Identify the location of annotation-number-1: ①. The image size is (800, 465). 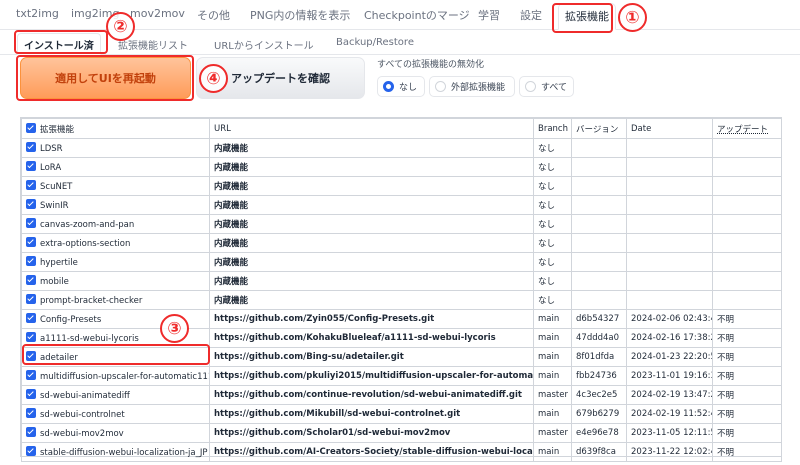
(632, 17).